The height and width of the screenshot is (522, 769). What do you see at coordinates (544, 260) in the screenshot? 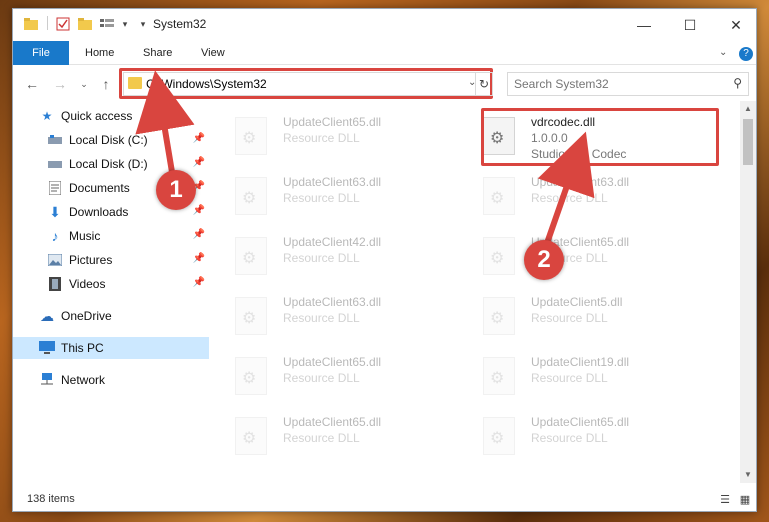
I see `annotation-badge-2: 2` at bounding box center [544, 260].